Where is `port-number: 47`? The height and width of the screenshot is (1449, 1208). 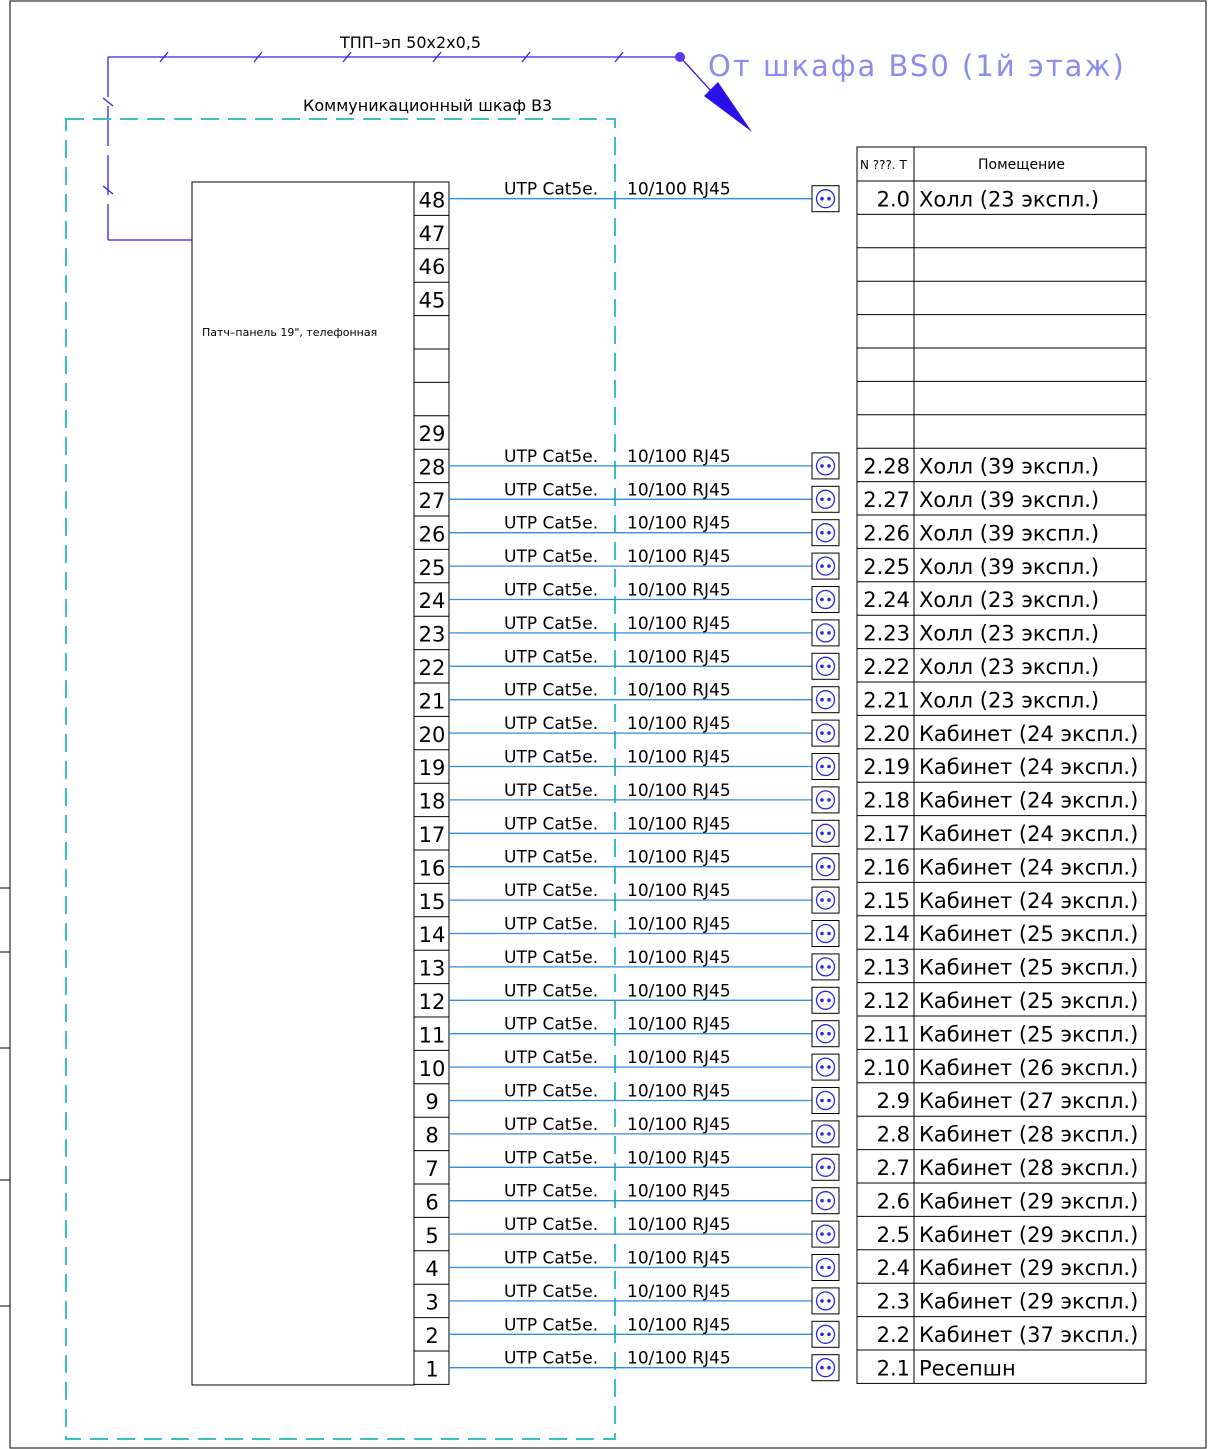 port-number: 47 is located at coordinates (432, 234).